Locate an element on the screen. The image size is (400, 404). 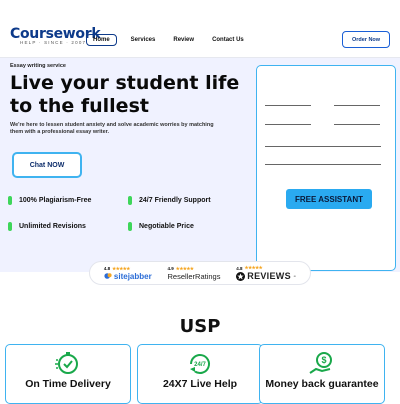
svg-text: 24/7 is located at coordinates (200, 365).